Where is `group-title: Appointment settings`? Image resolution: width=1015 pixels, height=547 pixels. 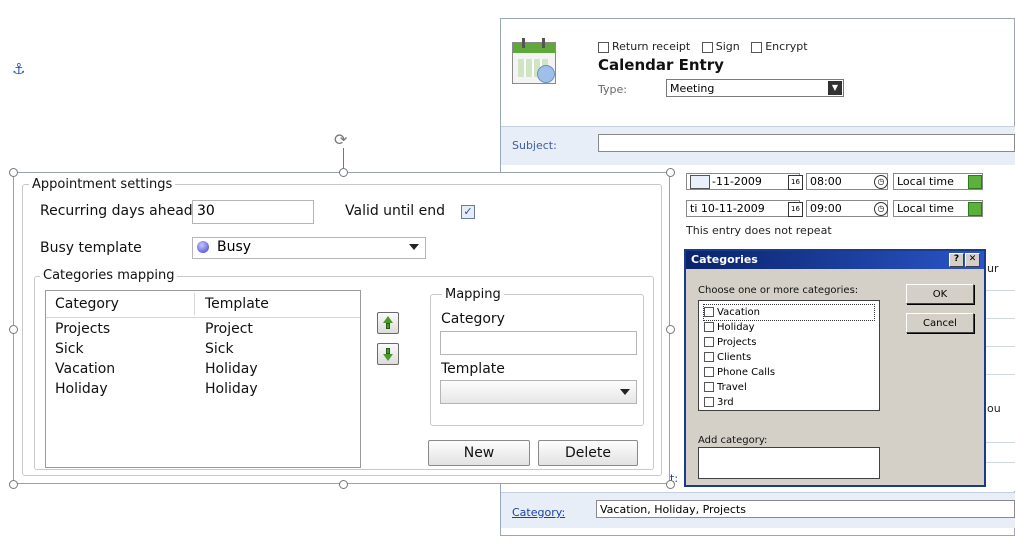 group-title: Appointment settings is located at coordinates (102, 184).